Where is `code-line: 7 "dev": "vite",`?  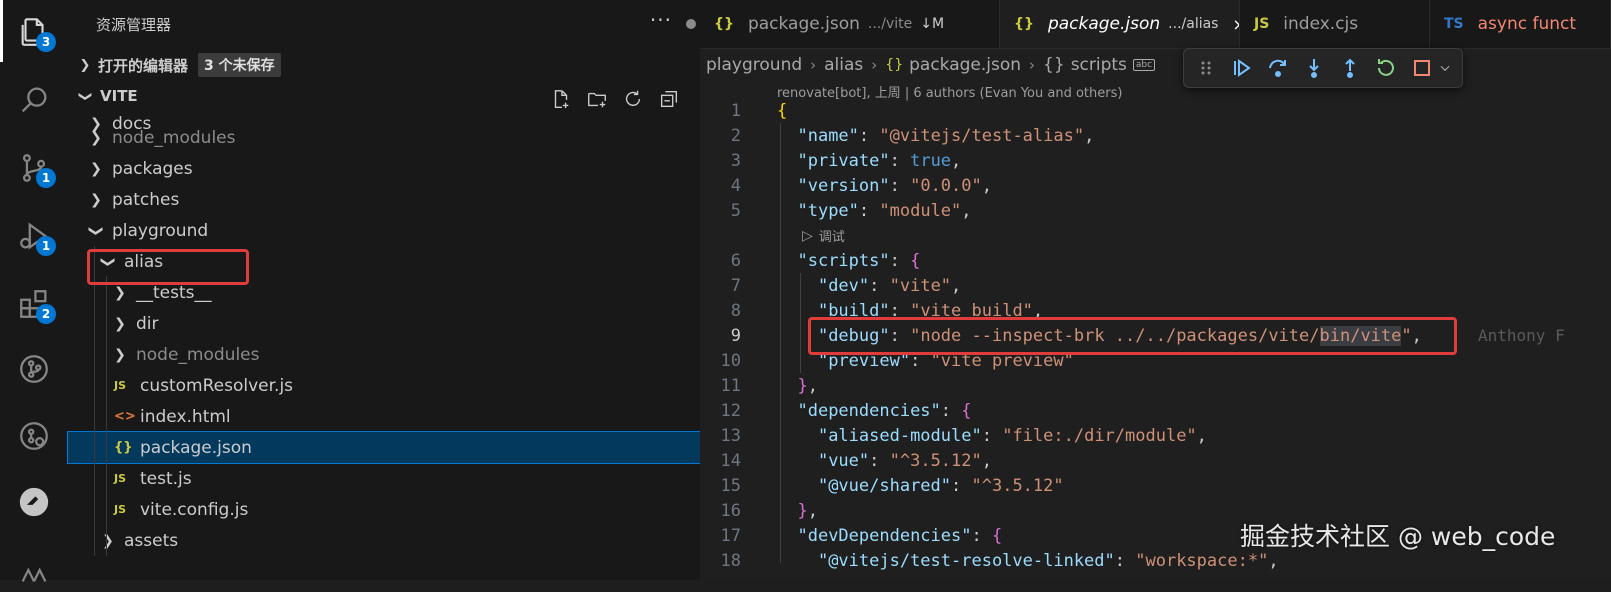
code-line: 7 "dev": "vite", is located at coordinates (1155, 285).